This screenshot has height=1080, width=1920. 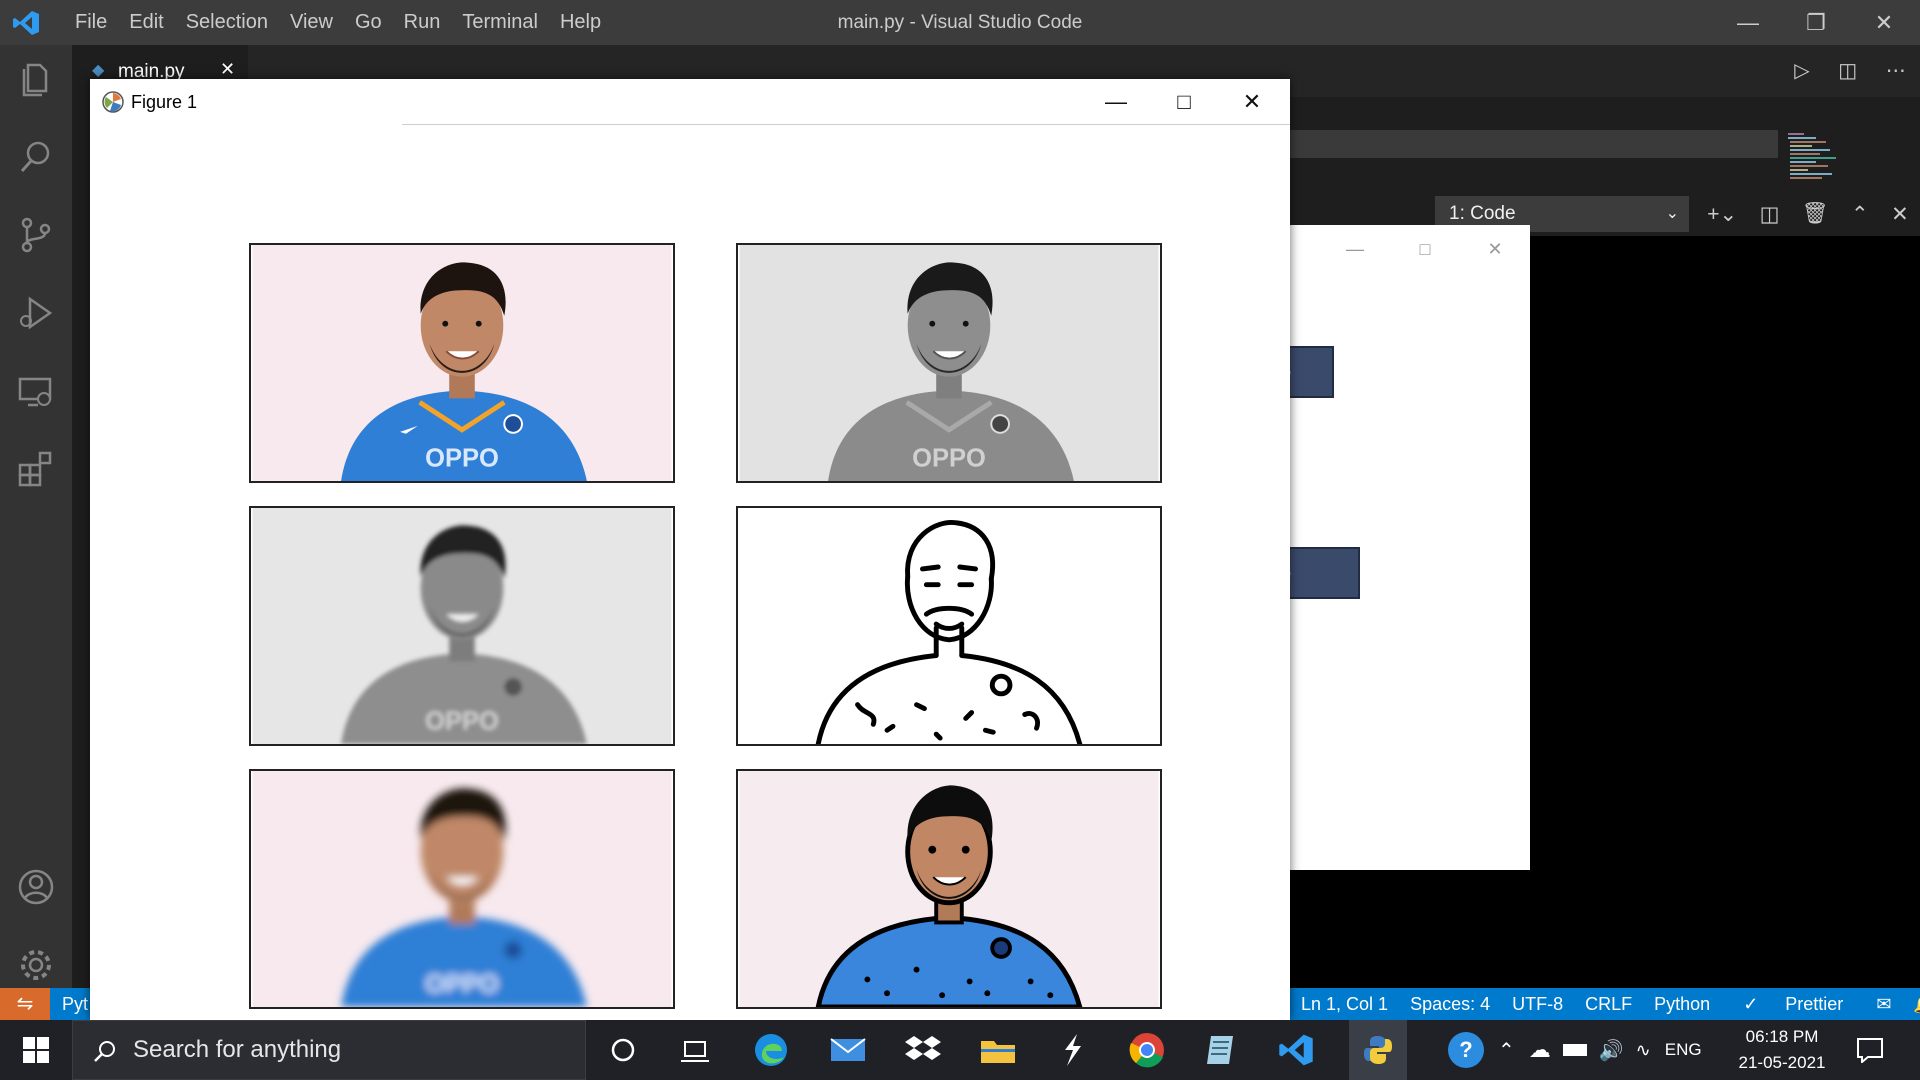 I want to click on remote-indicator-icon: ⇋, so click(x=25, y=1004).